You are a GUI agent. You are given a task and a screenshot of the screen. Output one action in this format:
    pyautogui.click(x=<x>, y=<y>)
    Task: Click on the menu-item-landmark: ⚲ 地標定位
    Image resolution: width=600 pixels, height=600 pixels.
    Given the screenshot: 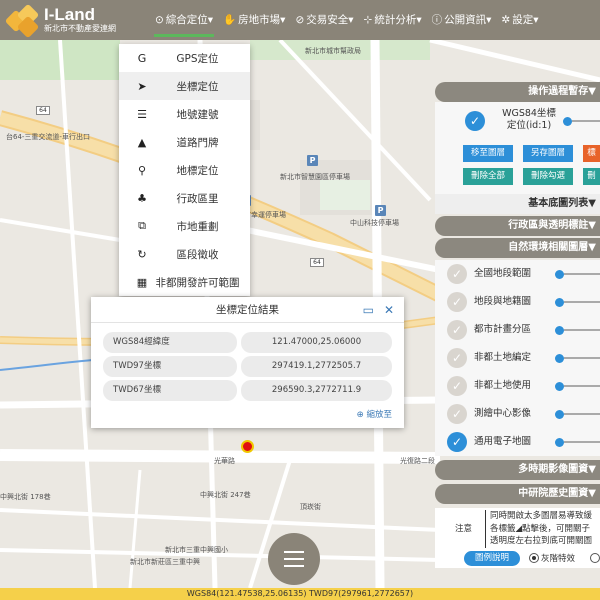 What is the action you would take?
    pyautogui.click(x=184, y=170)
    